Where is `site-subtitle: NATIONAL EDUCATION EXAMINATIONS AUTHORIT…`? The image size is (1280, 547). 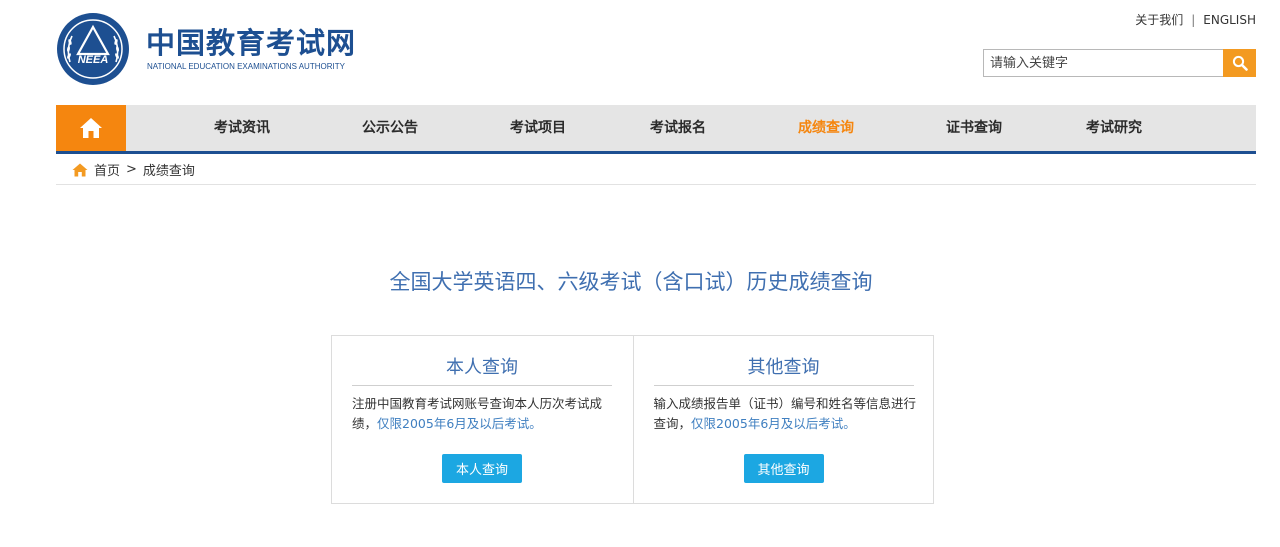 site-subtitle: NATIONAL EDUCATION EXAMINATIONS AUTHORIT… is located at coordinates (246, 66).